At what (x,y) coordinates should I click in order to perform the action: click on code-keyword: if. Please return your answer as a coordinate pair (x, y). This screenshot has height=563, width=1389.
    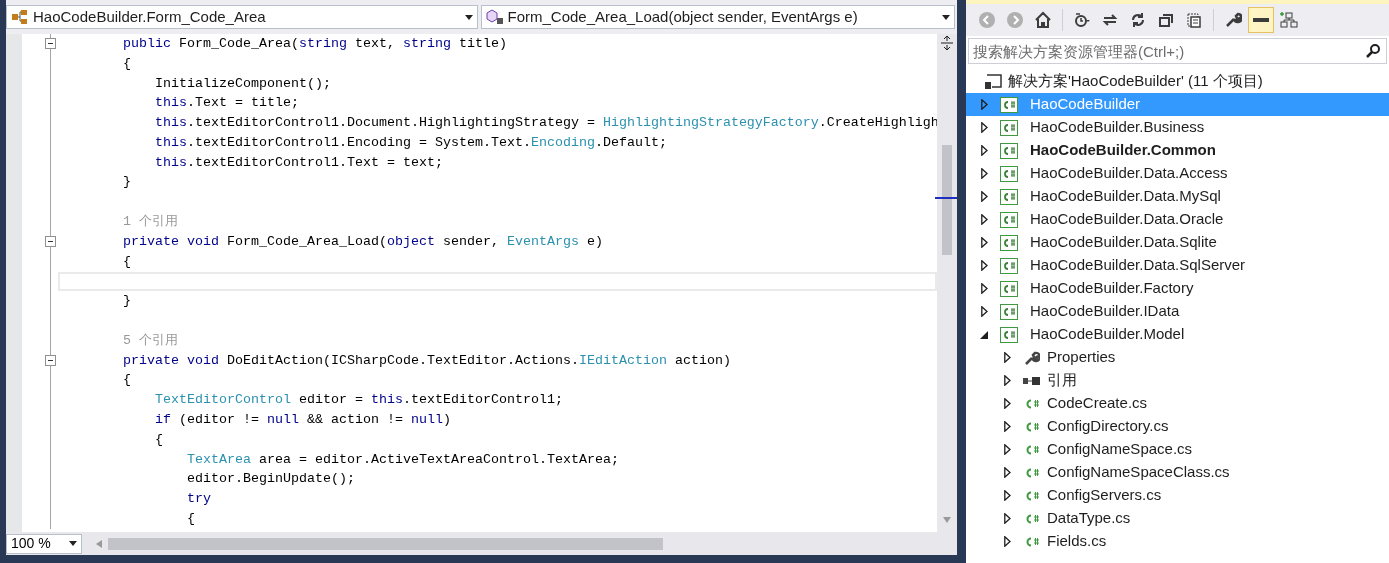
    Looking at the image, I should click on (163, 420).